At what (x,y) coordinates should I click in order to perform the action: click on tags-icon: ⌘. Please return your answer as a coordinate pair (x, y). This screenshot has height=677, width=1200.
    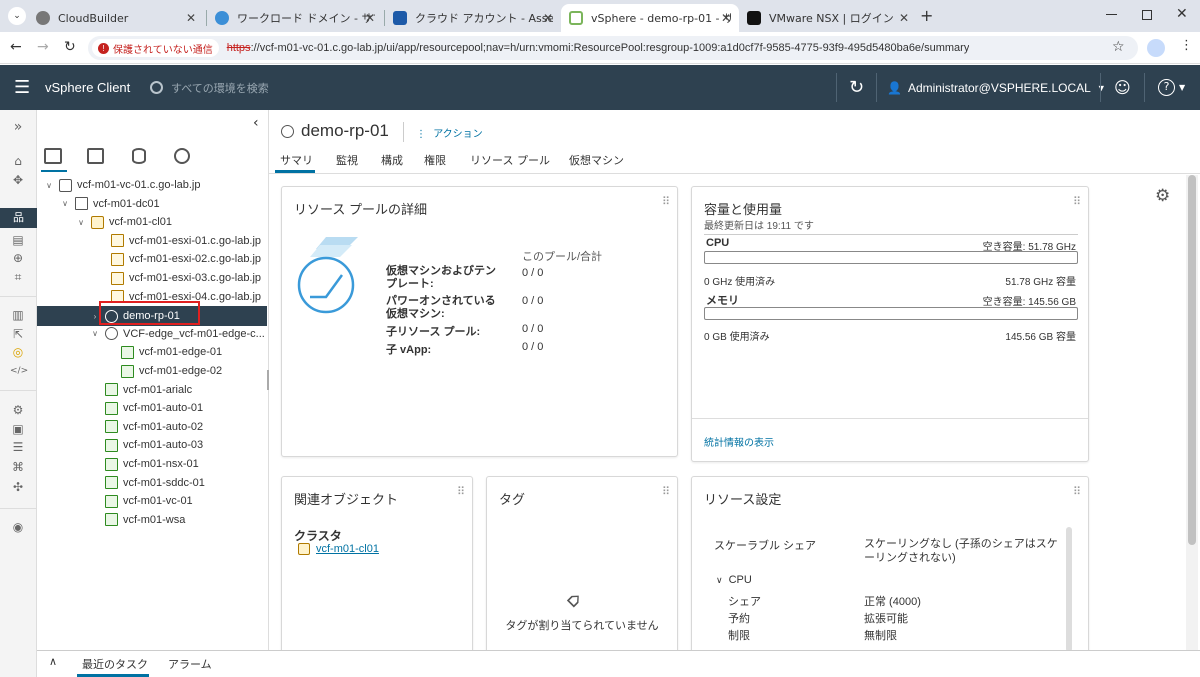
    Looking at the image, I should click on (18, 467).